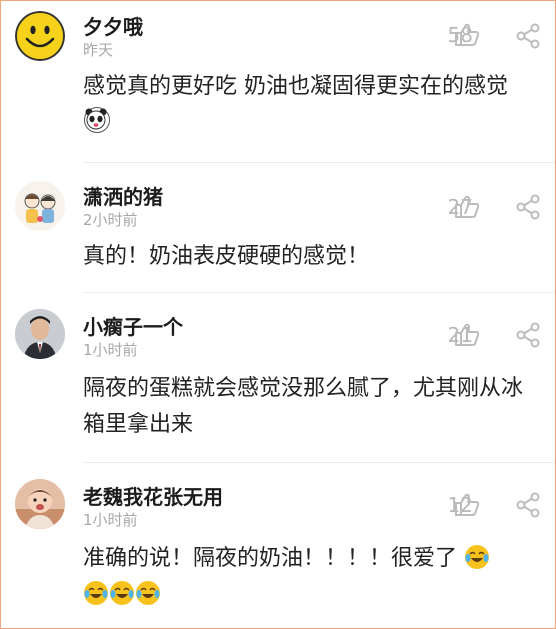 This screenshot has width=556, height=629. Describe the element at coordinates (110, 220) in the screenshot. I see `timestamp: 2小时前` at that location.